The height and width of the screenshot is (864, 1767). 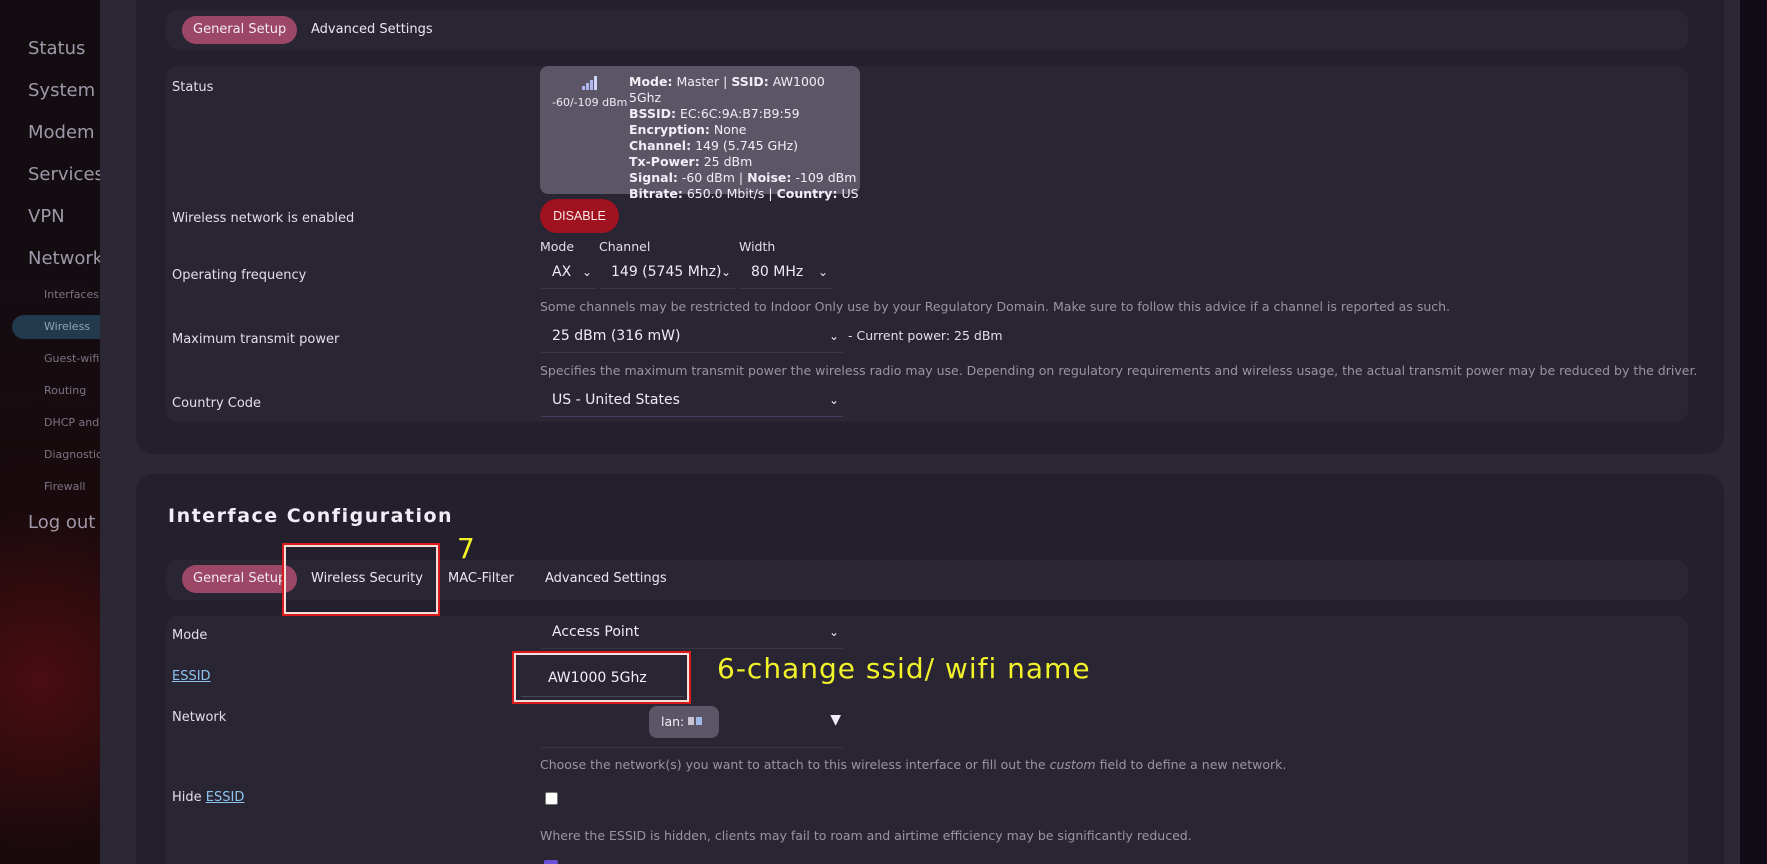 What do you see at coordinates (579, 216) in the screenshot?
I see `disable-button: DISABLE` at bounding box center [579, 216].